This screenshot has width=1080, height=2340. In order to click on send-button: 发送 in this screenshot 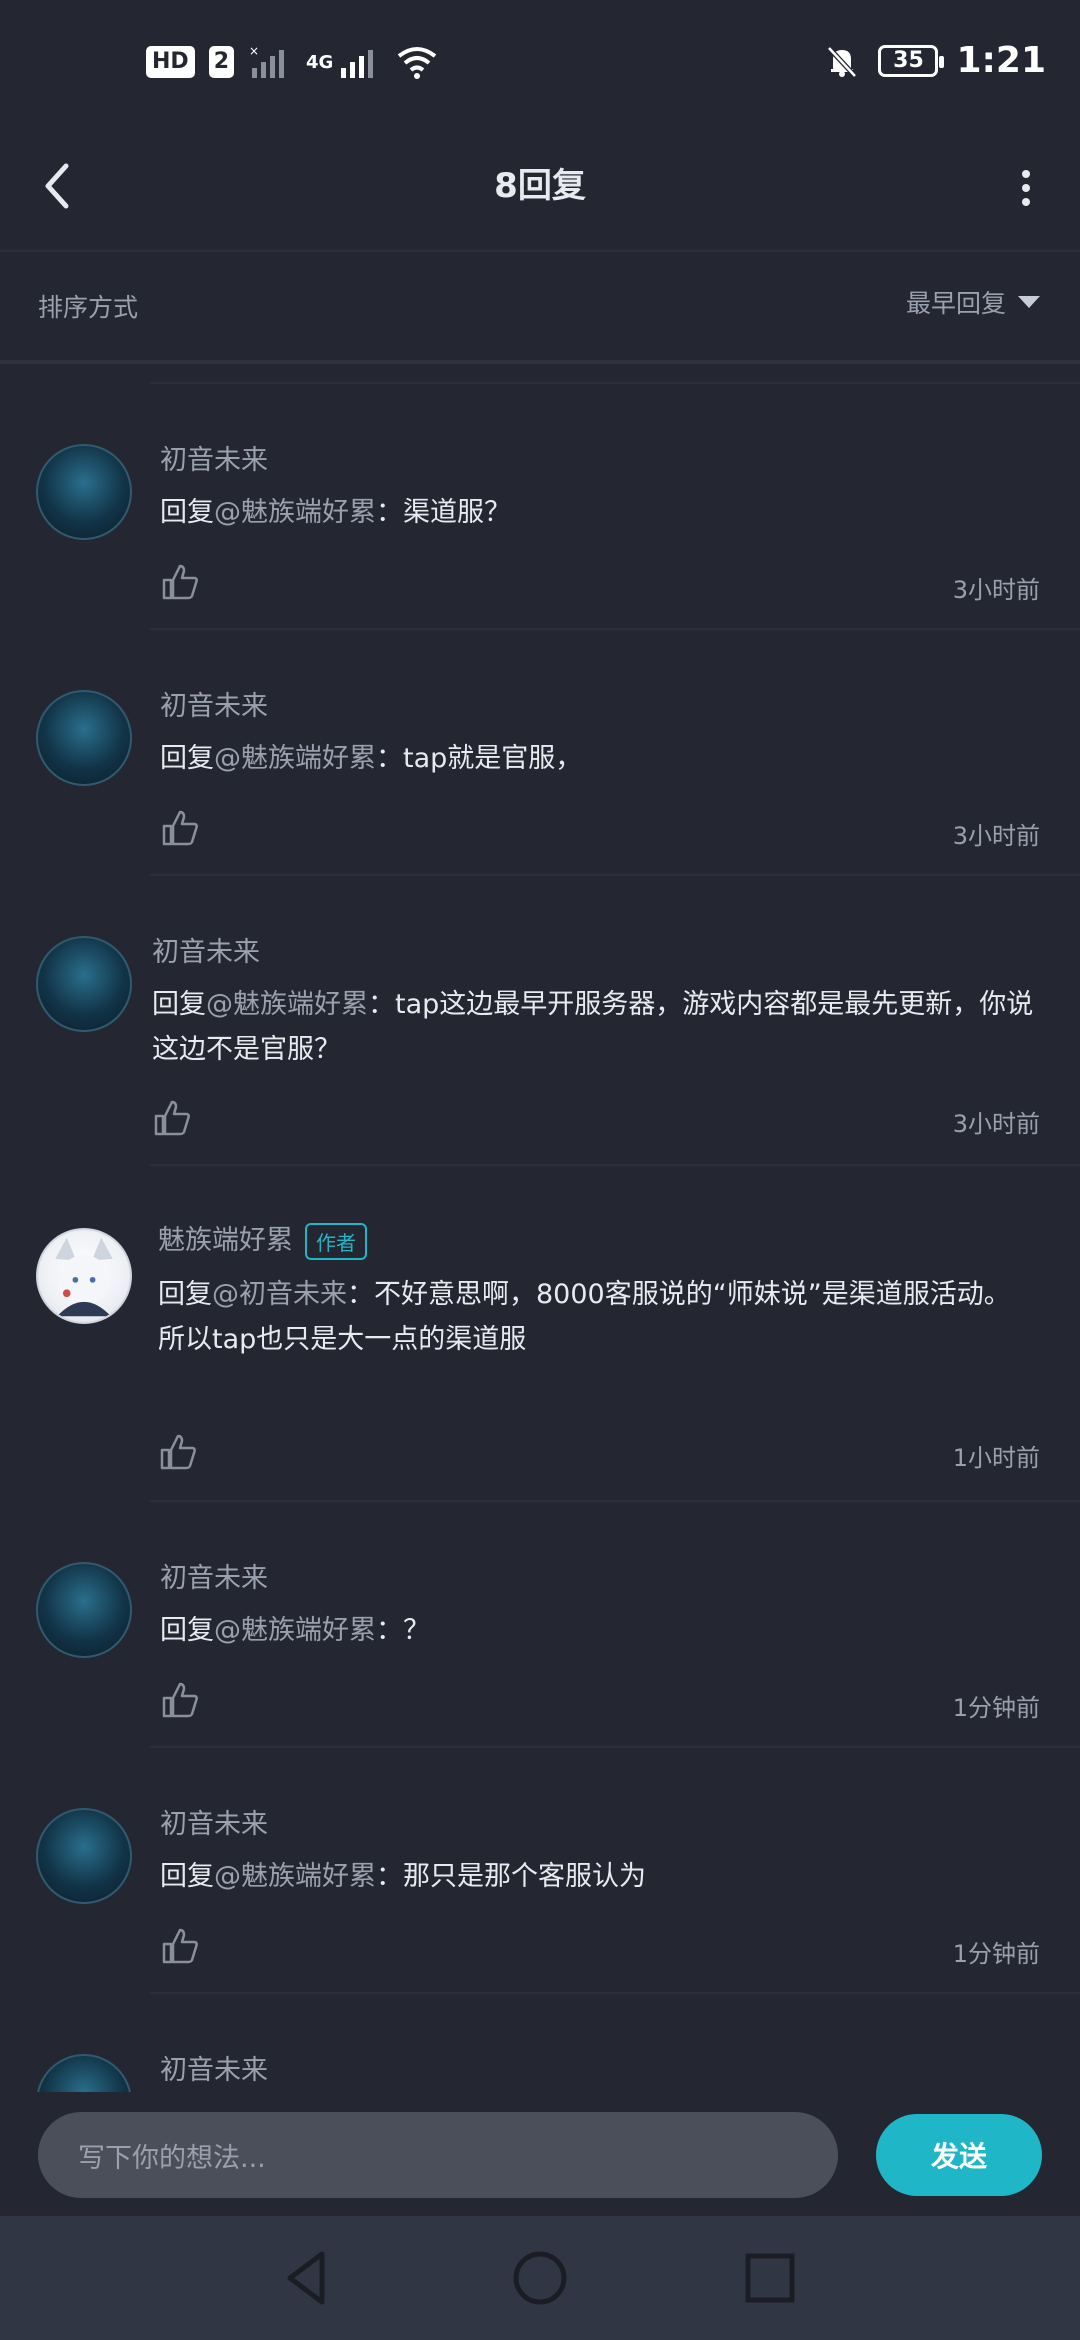, I will do `click(959, 2155)`.